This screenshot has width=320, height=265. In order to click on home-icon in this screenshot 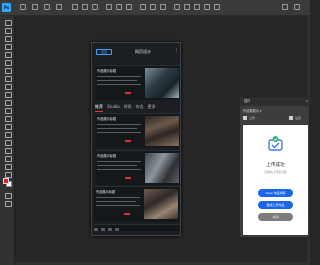, I will do `click(23, 7)`.